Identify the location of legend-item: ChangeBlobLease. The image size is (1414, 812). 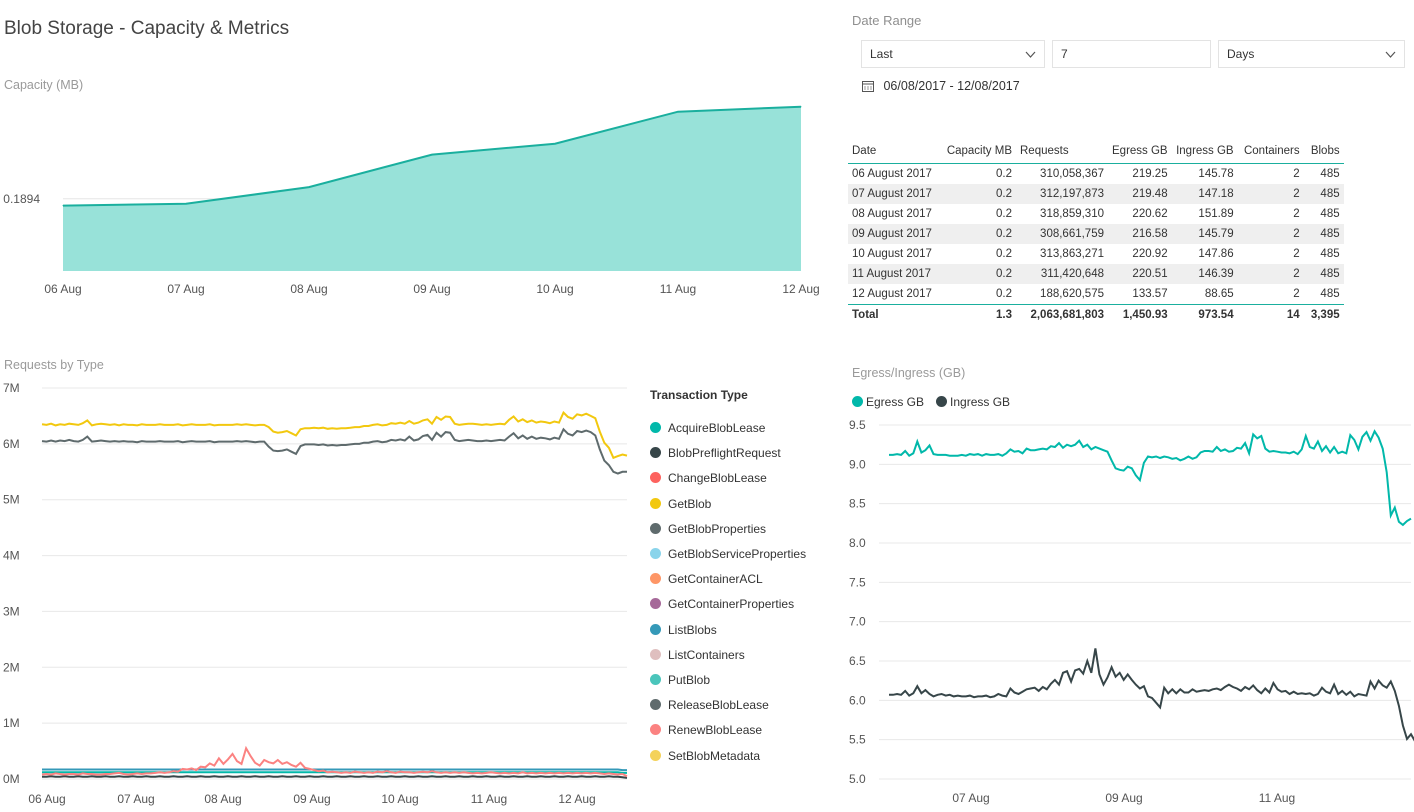
(708, 478).